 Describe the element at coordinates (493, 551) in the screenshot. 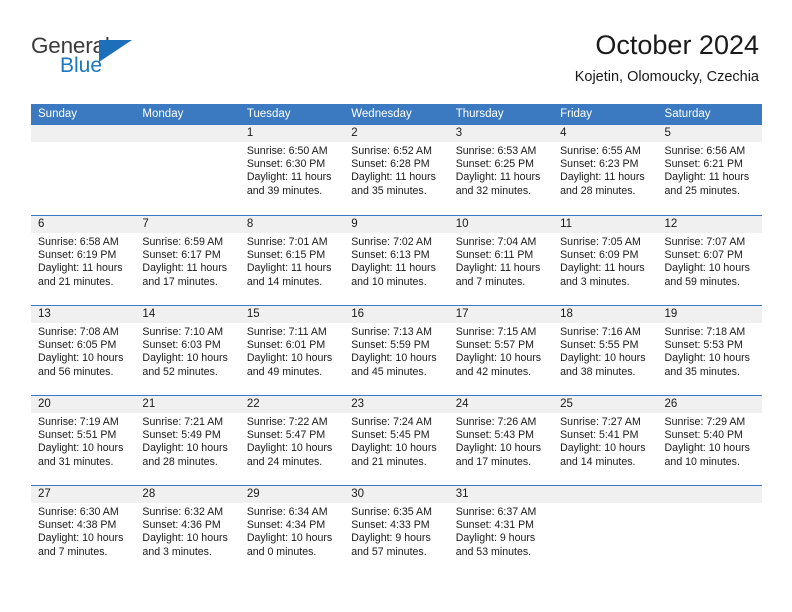

I see `daylight-duration-line2: and 53 minutes.` at that location.